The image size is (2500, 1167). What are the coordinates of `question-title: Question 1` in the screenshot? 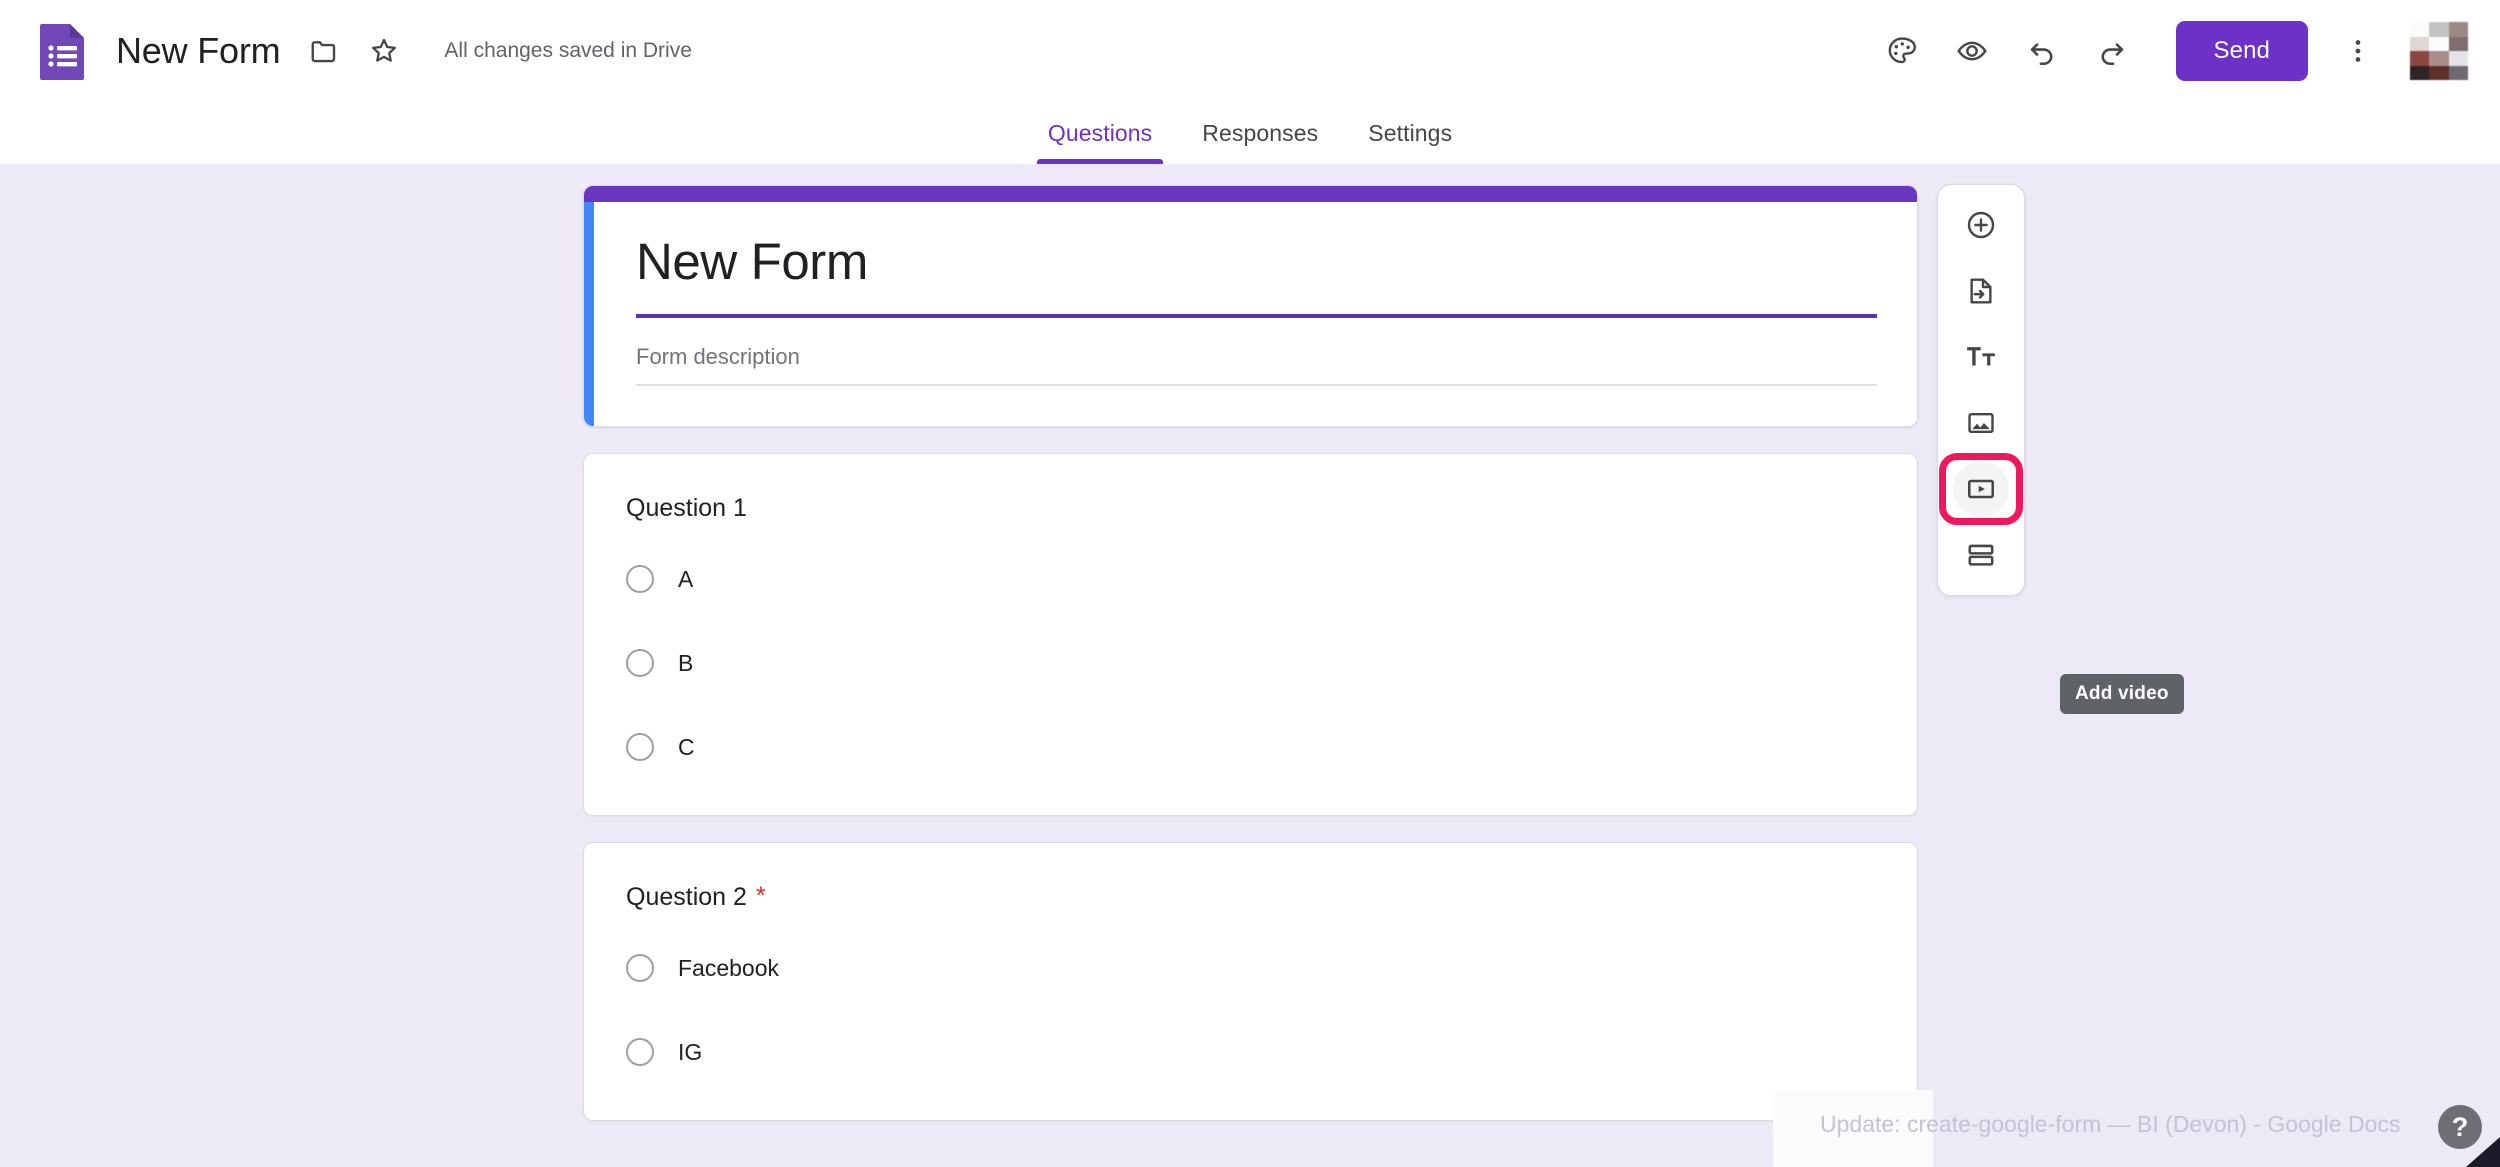 It's located at (1251, 508).